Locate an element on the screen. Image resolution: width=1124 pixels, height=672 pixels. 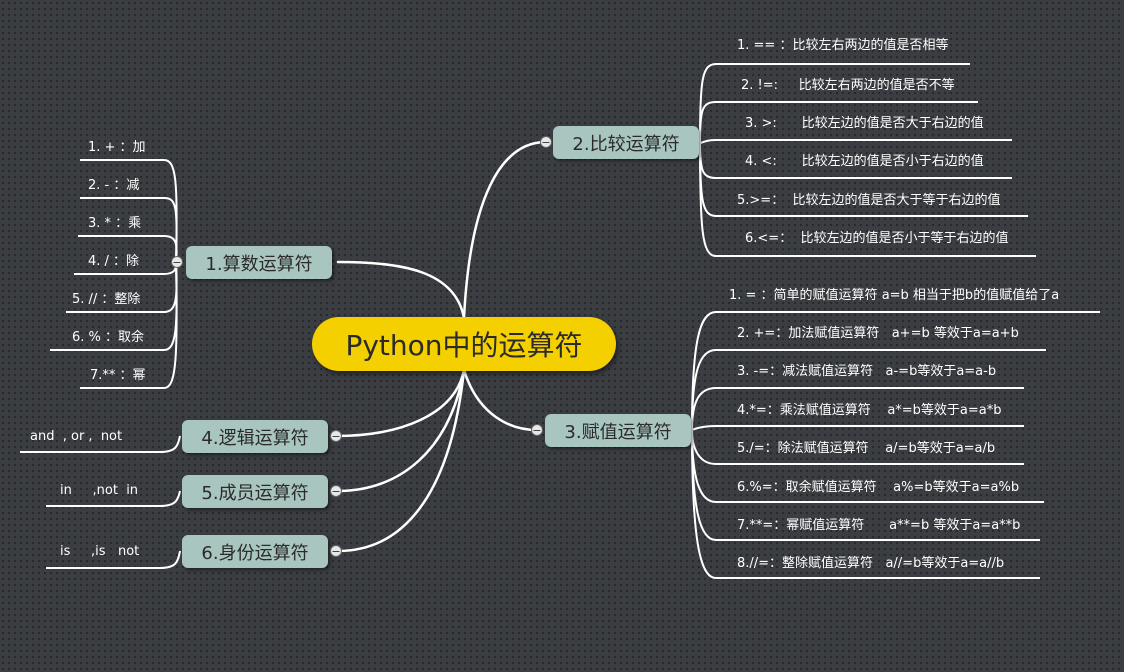
leaf-compare-gt: 3. >: 比较左边的值是否大于右边的值 is located at coordinates (864, 124).